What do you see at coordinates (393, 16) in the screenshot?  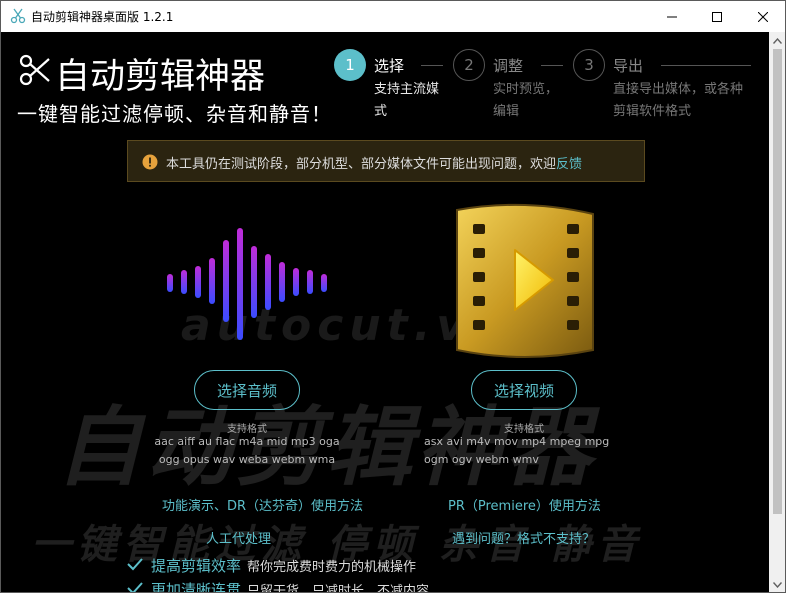 I see `title-bar: 自动剪辑神器桌面版 1.2.1` at bounding box center [393, 16].